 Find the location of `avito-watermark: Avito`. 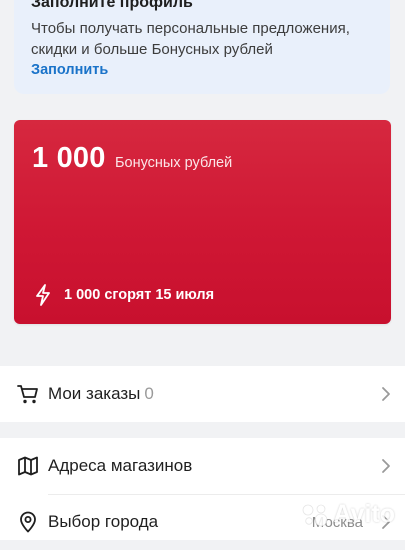

avito-watermark: Avito is located at coordinates (347, 514).